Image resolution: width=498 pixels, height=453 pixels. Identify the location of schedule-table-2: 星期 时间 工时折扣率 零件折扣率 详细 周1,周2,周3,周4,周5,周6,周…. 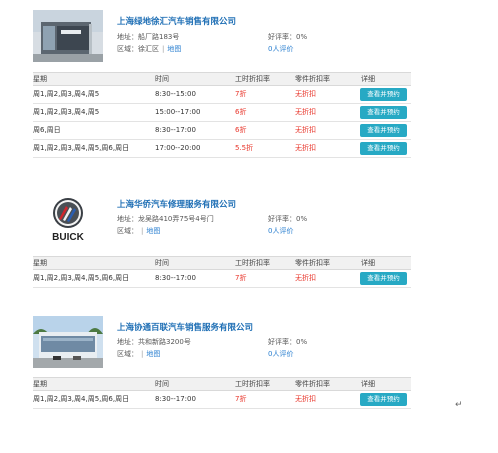
(222, 272).